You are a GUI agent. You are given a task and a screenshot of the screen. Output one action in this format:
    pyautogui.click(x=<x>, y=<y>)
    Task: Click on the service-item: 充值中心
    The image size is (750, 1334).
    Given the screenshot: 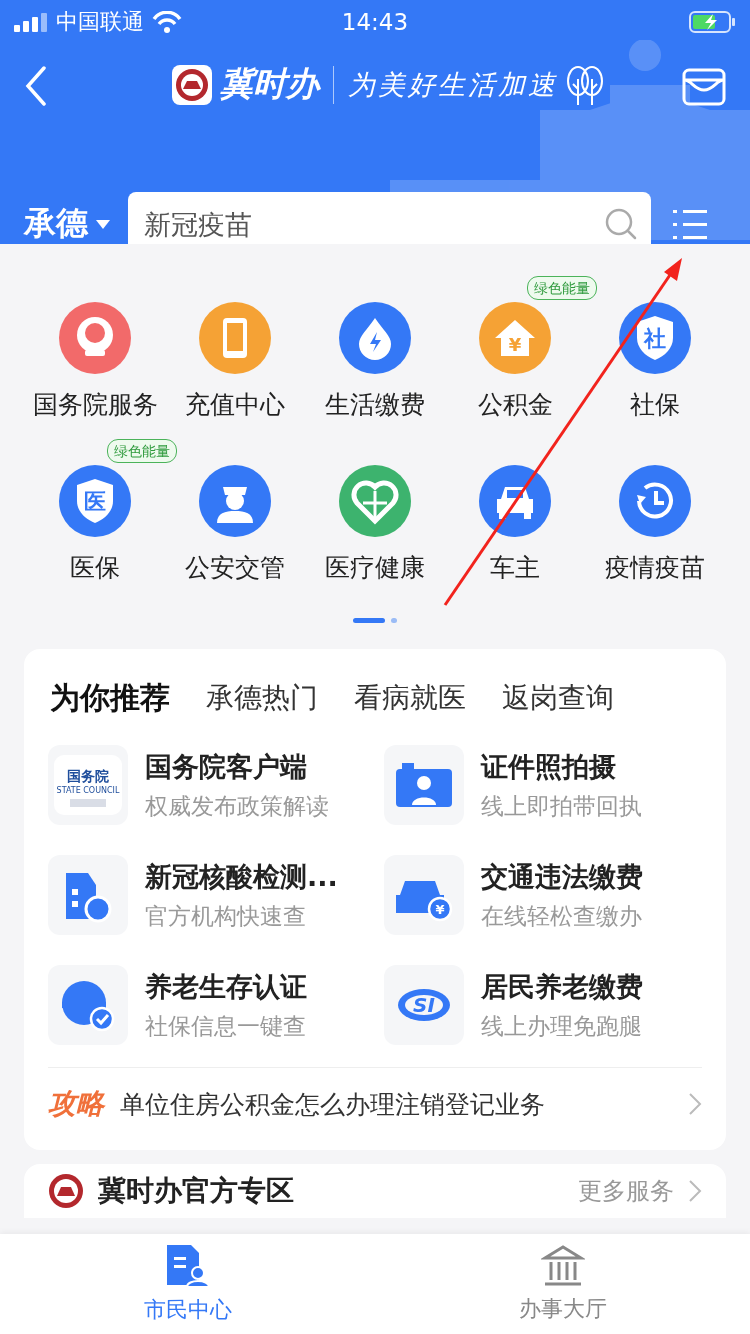 What is the action you would take?
    pyautogui.click(x=235, y=361)
    